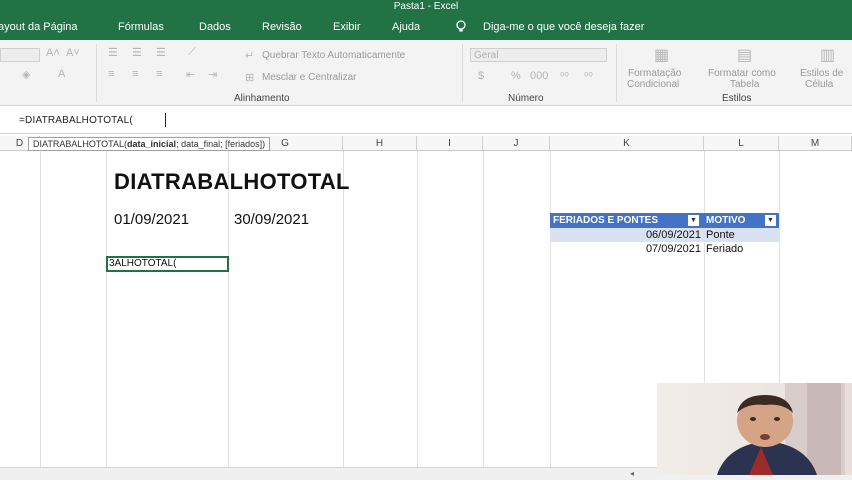  Describe the element at coordinates (563, 27) in the screenshot. I see `tell-me-search: Diga-me o que você deseja fazer` at that location.